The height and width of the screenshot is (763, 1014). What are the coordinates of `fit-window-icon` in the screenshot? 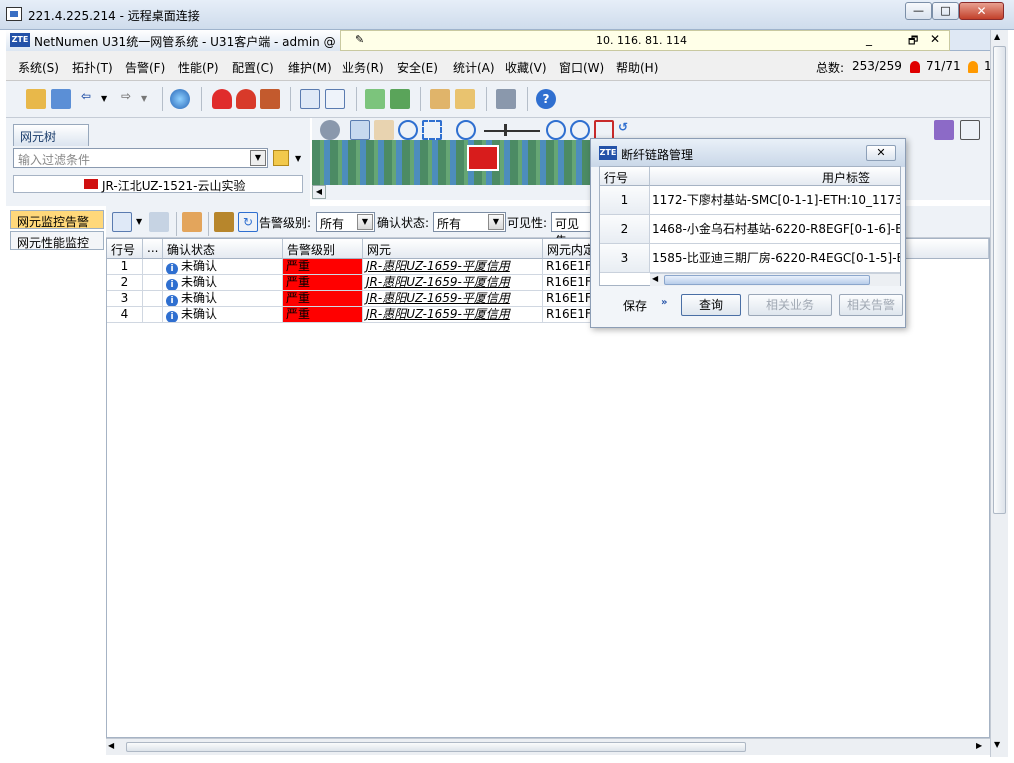 It's located at (604, 130).